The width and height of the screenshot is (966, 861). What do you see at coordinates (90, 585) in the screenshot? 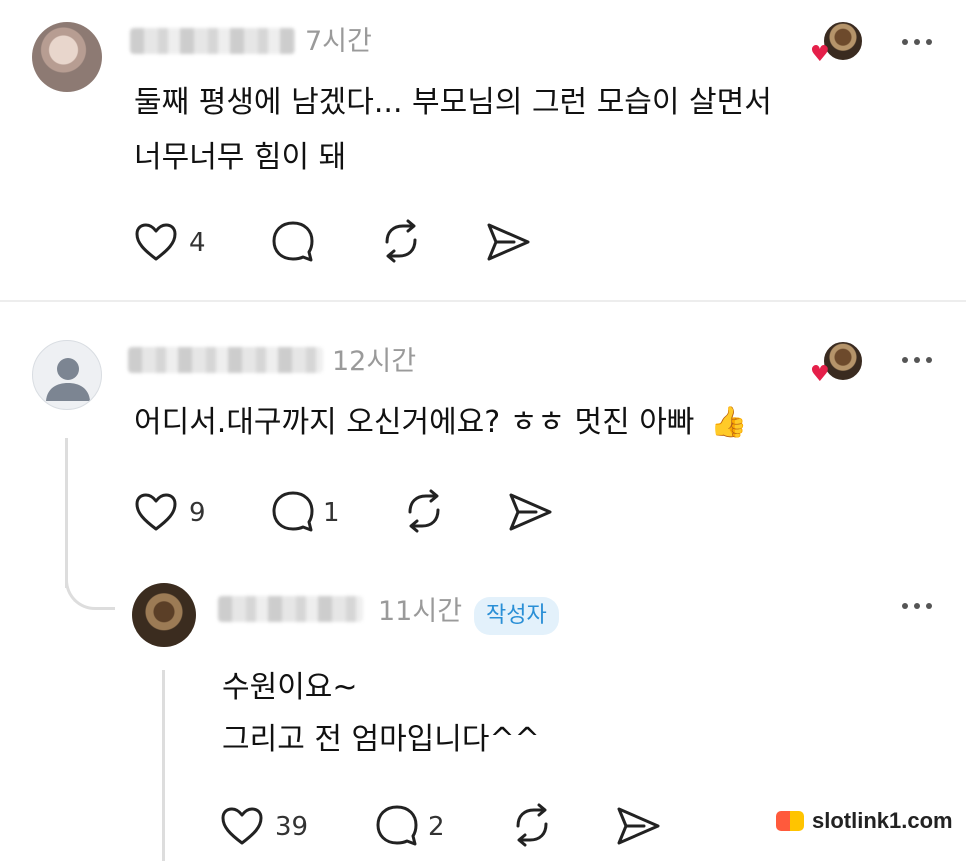
I see `thread-connector-curve` at bounding box center [90, 585].